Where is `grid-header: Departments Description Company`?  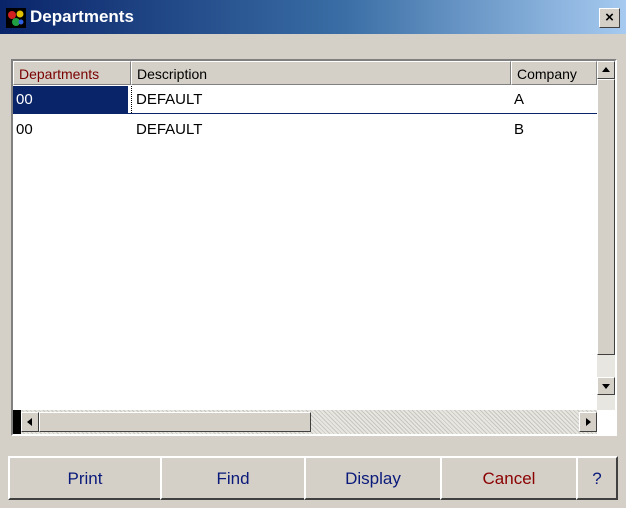
grid-header: Departments Description Company is located at coordinates (305, 73).